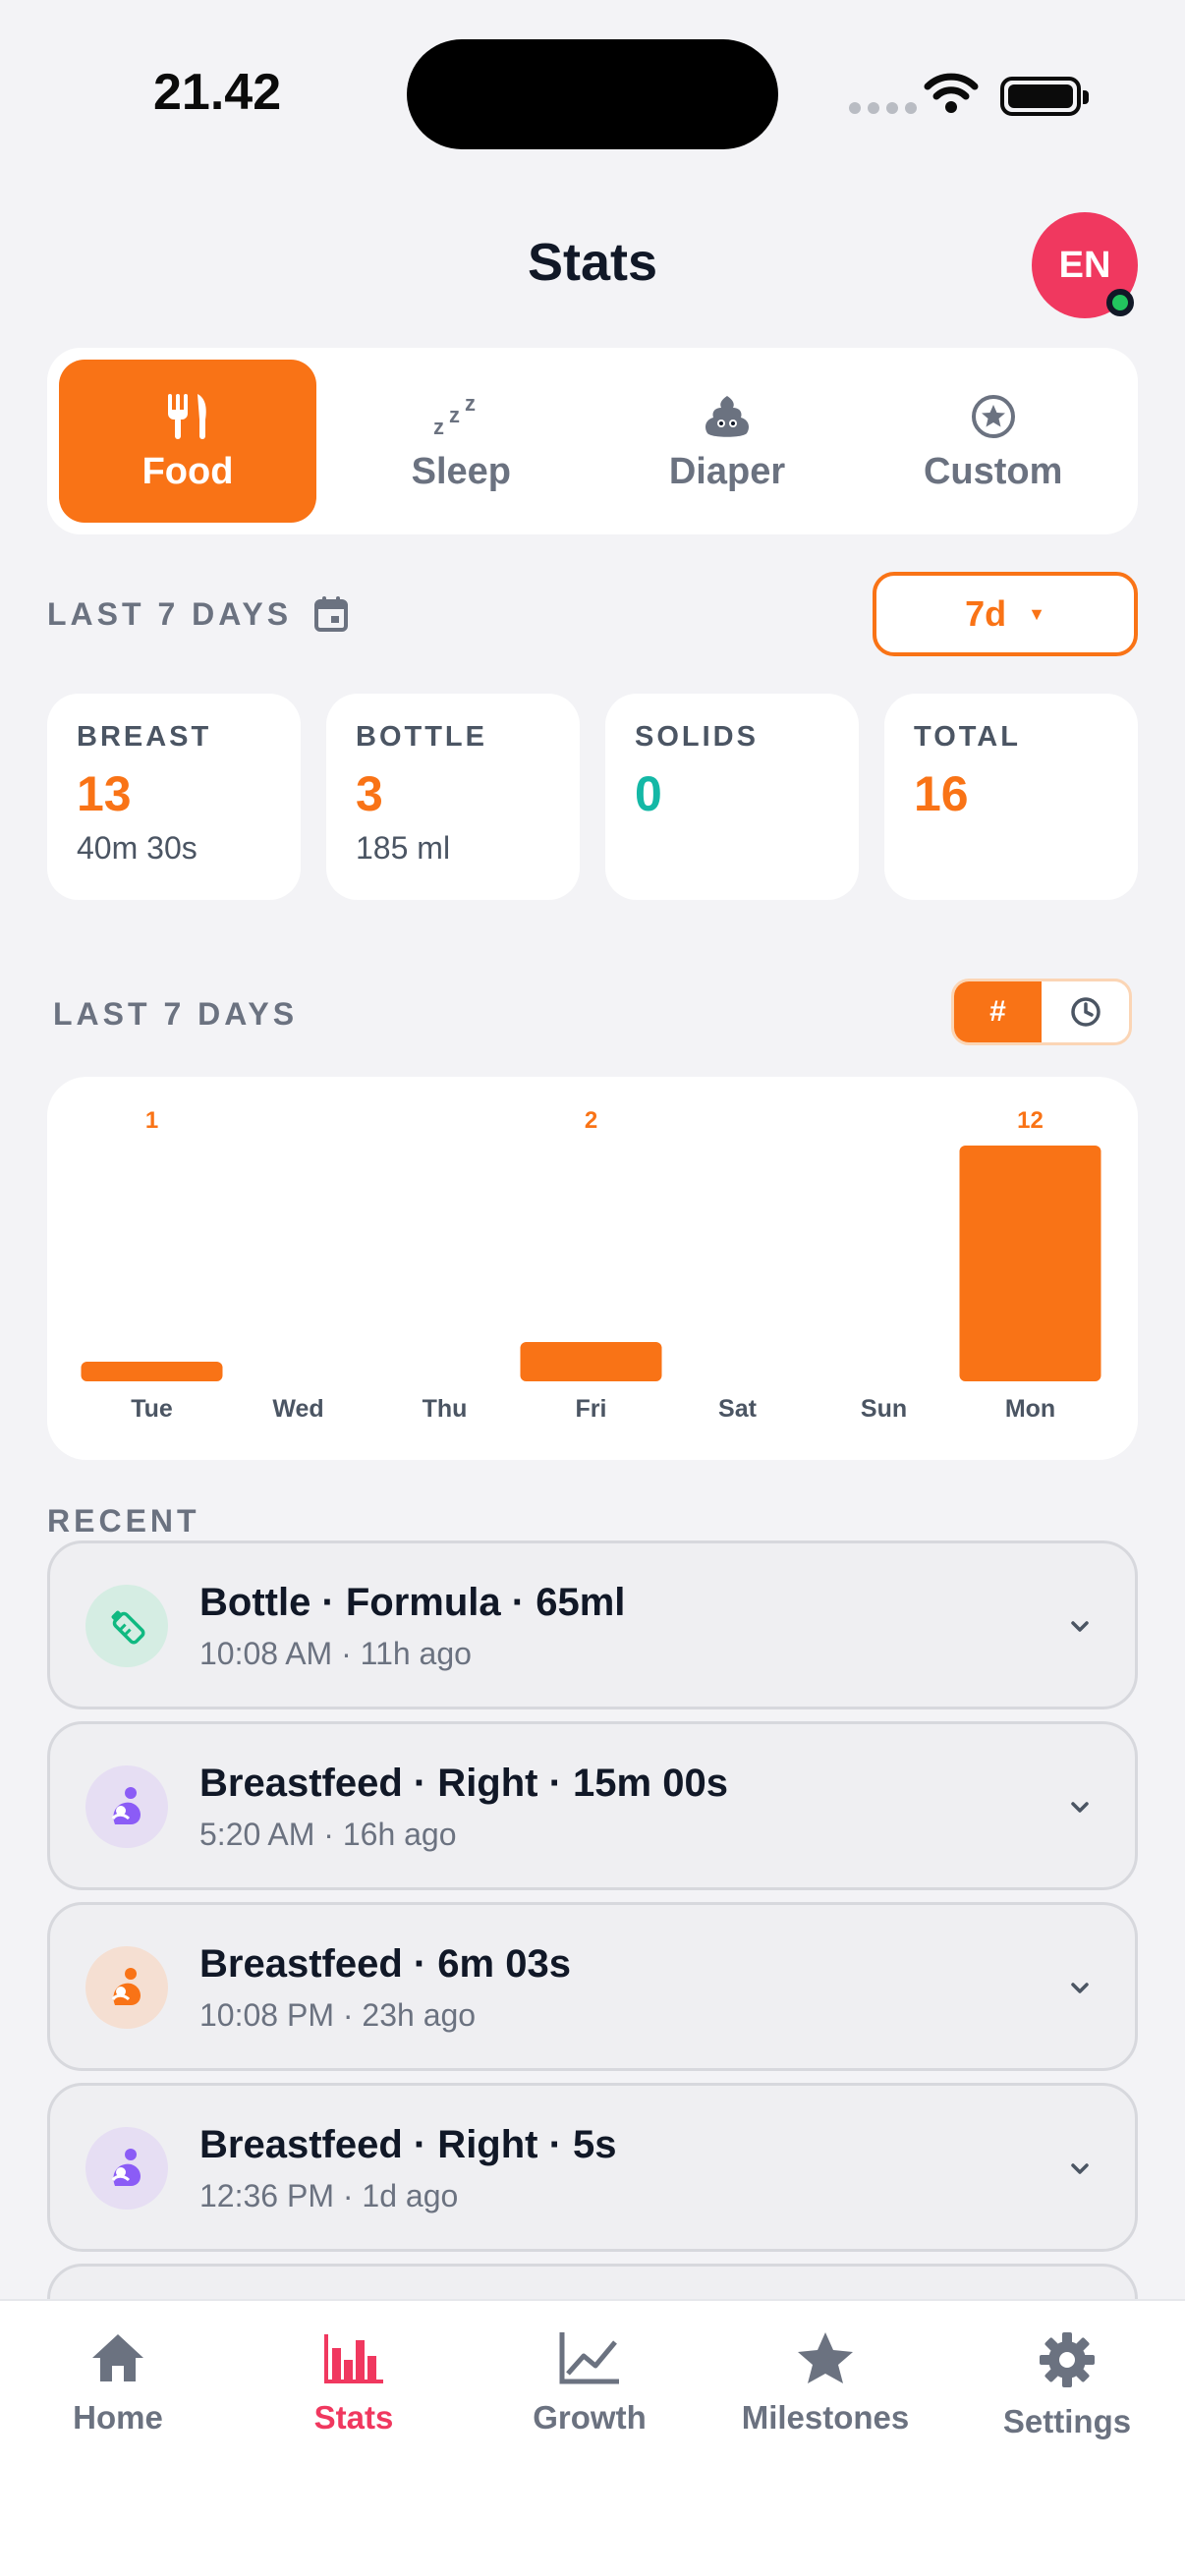  Describe the element at coordinates (404, 848) in the screenshot. I see `stat-sub: 185 ml` at that location.